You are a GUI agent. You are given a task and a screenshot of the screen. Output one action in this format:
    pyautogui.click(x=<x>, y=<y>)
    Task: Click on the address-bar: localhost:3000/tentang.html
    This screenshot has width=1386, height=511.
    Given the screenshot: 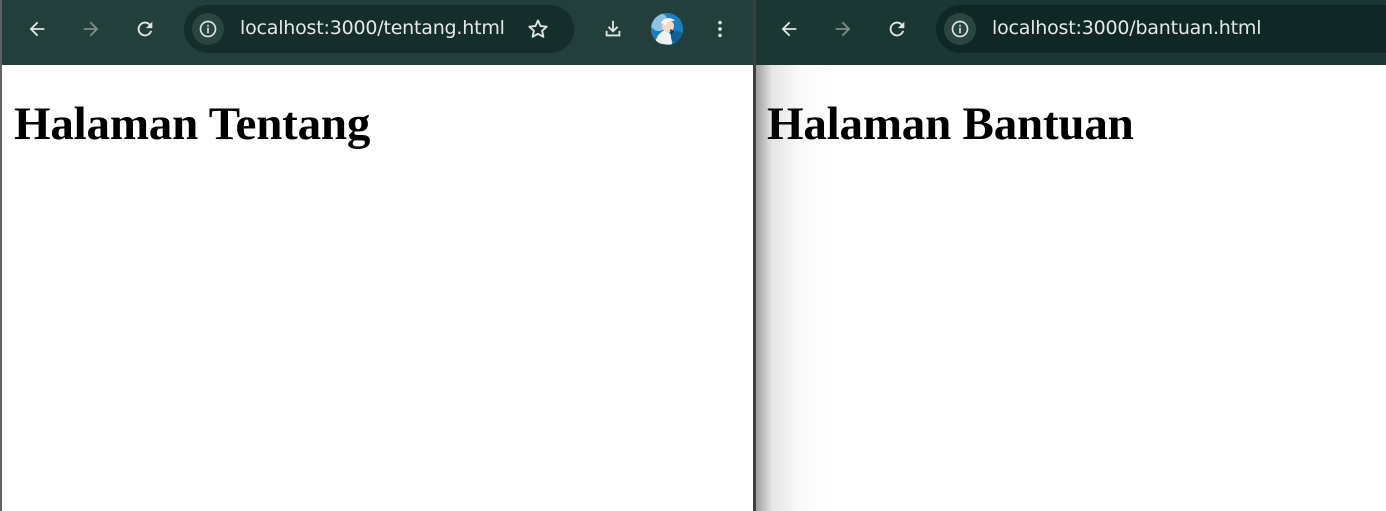 What is the action you would take?
    pyautogui.click(x=379, y=29)
    